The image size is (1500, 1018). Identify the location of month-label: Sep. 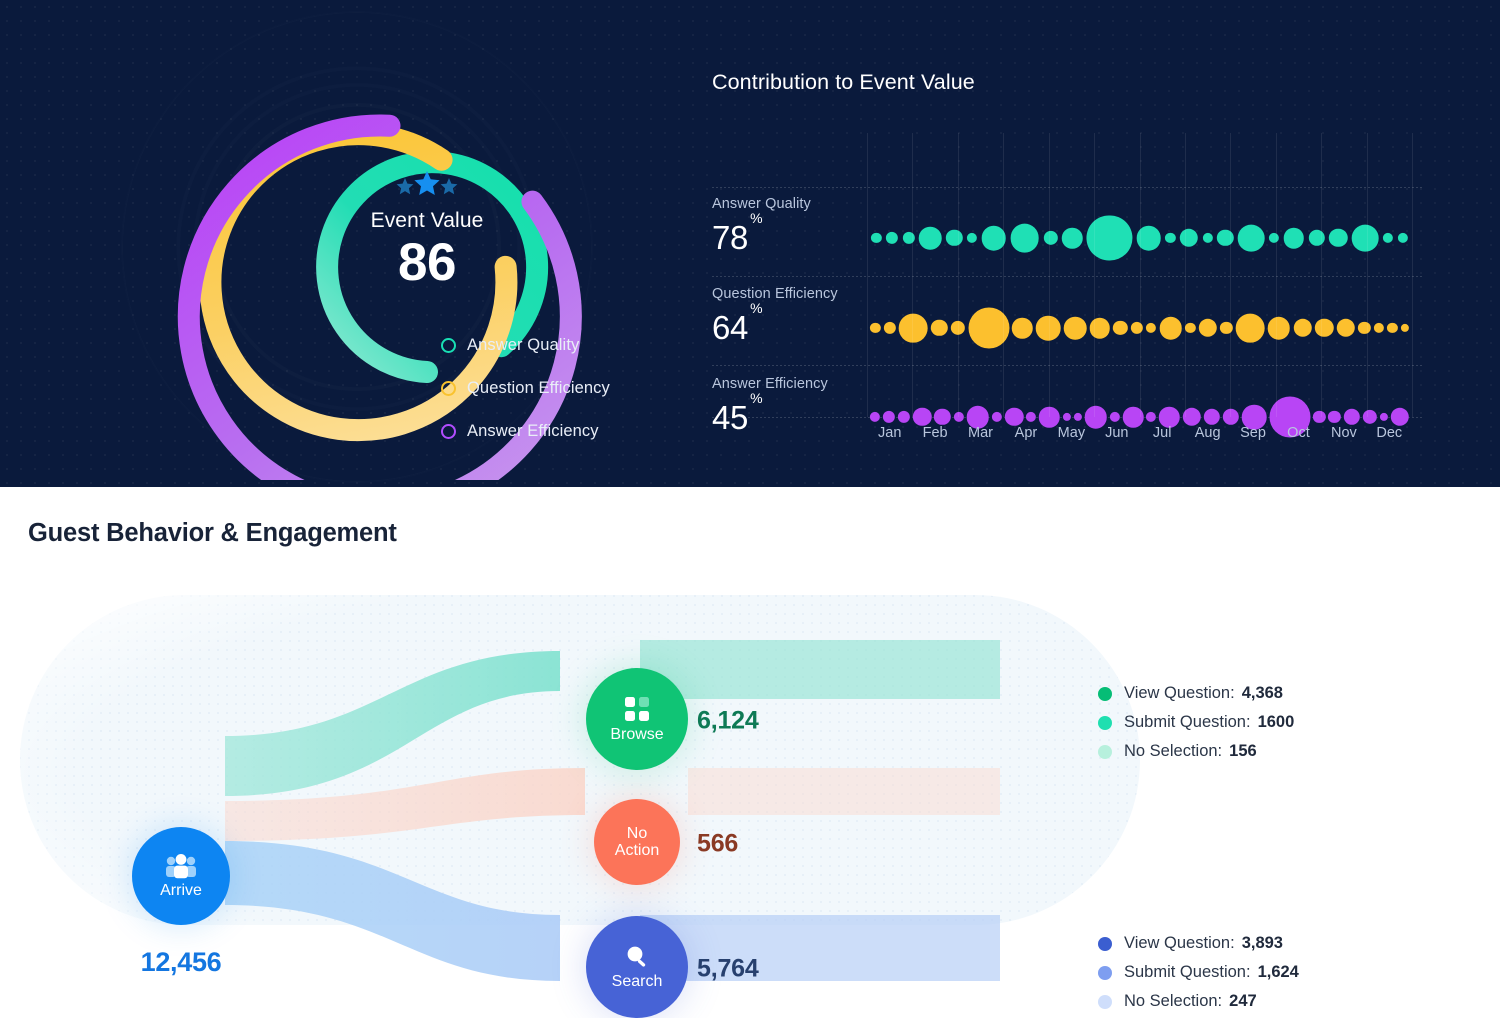
(1253, 433).